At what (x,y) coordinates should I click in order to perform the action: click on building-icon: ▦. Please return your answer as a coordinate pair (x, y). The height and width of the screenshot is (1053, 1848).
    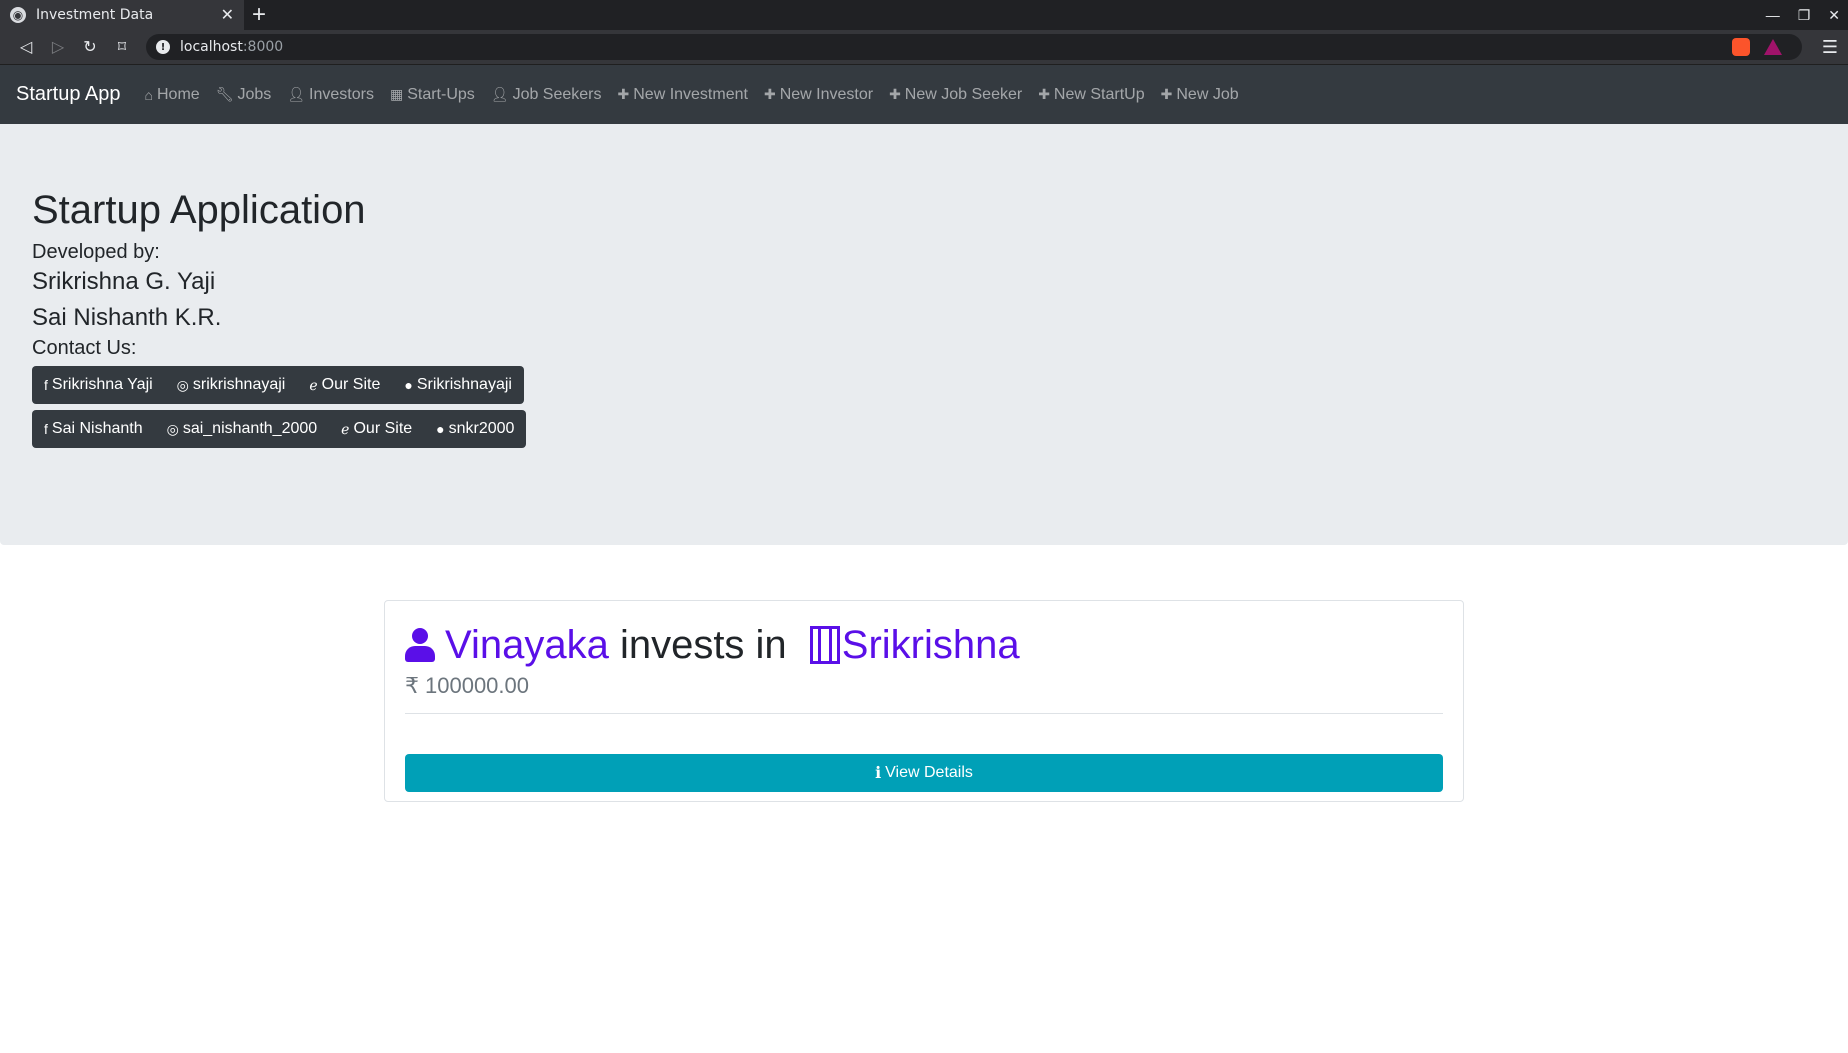
    Looking at the image, I should click on (396, 94).